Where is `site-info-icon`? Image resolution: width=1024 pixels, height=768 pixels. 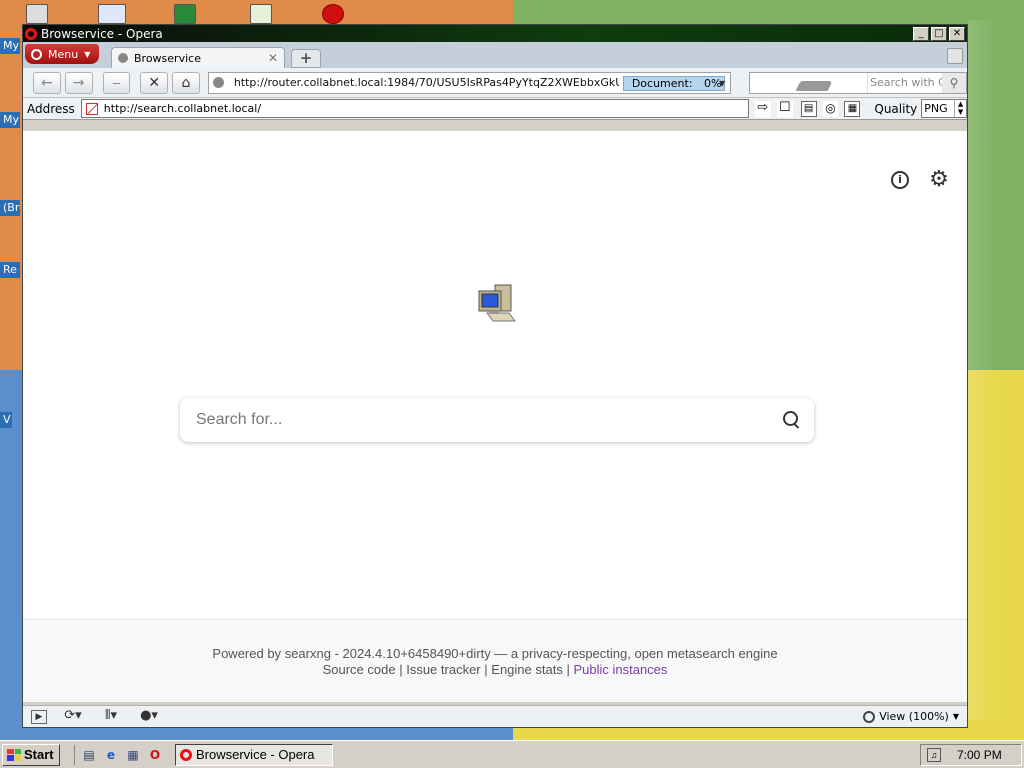
site-info-icon is located at coordinates (218, 82).